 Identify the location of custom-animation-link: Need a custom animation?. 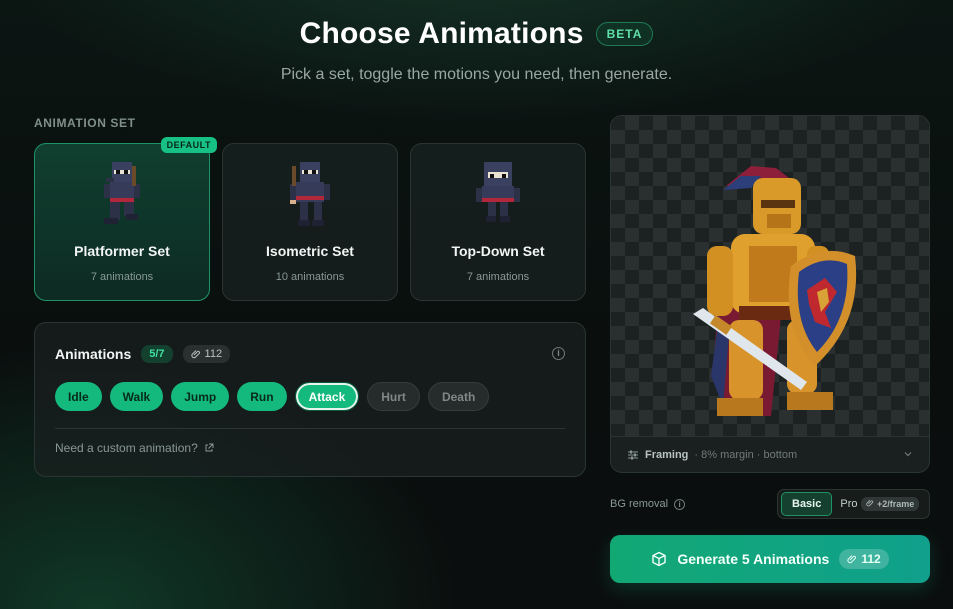
(134, 448).